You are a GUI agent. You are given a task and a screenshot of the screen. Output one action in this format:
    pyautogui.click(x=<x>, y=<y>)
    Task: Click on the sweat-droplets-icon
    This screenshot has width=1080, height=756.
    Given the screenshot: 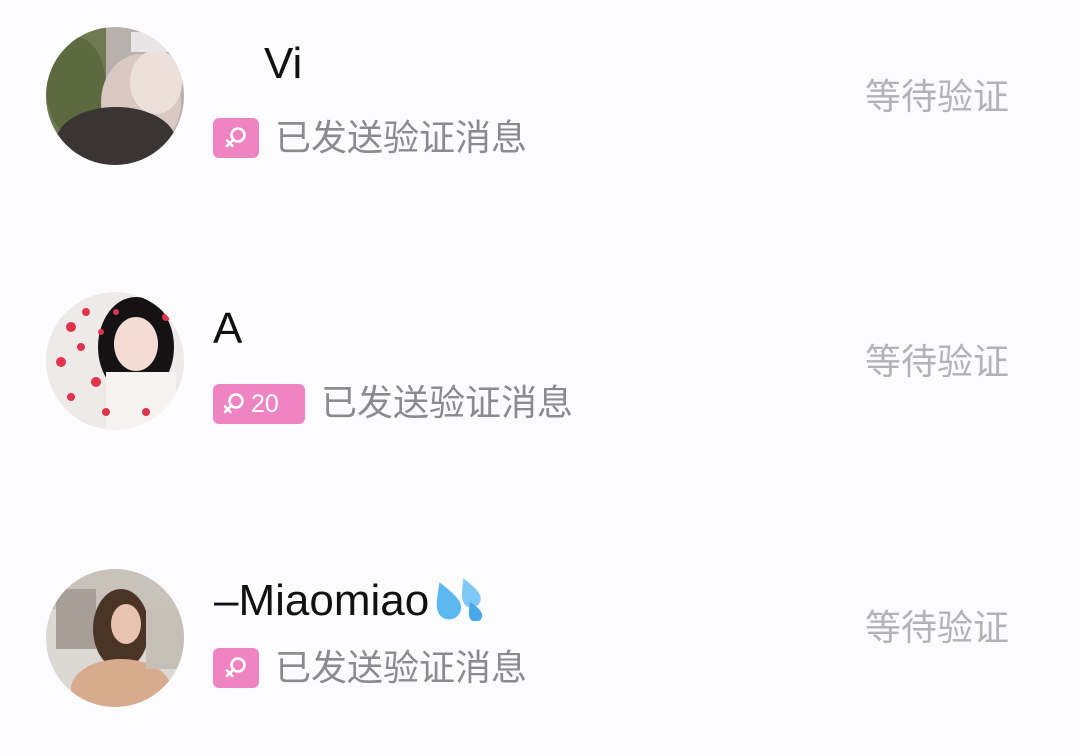 What is the action you would take?
    pyautogui.click(x=459, y=602)
    